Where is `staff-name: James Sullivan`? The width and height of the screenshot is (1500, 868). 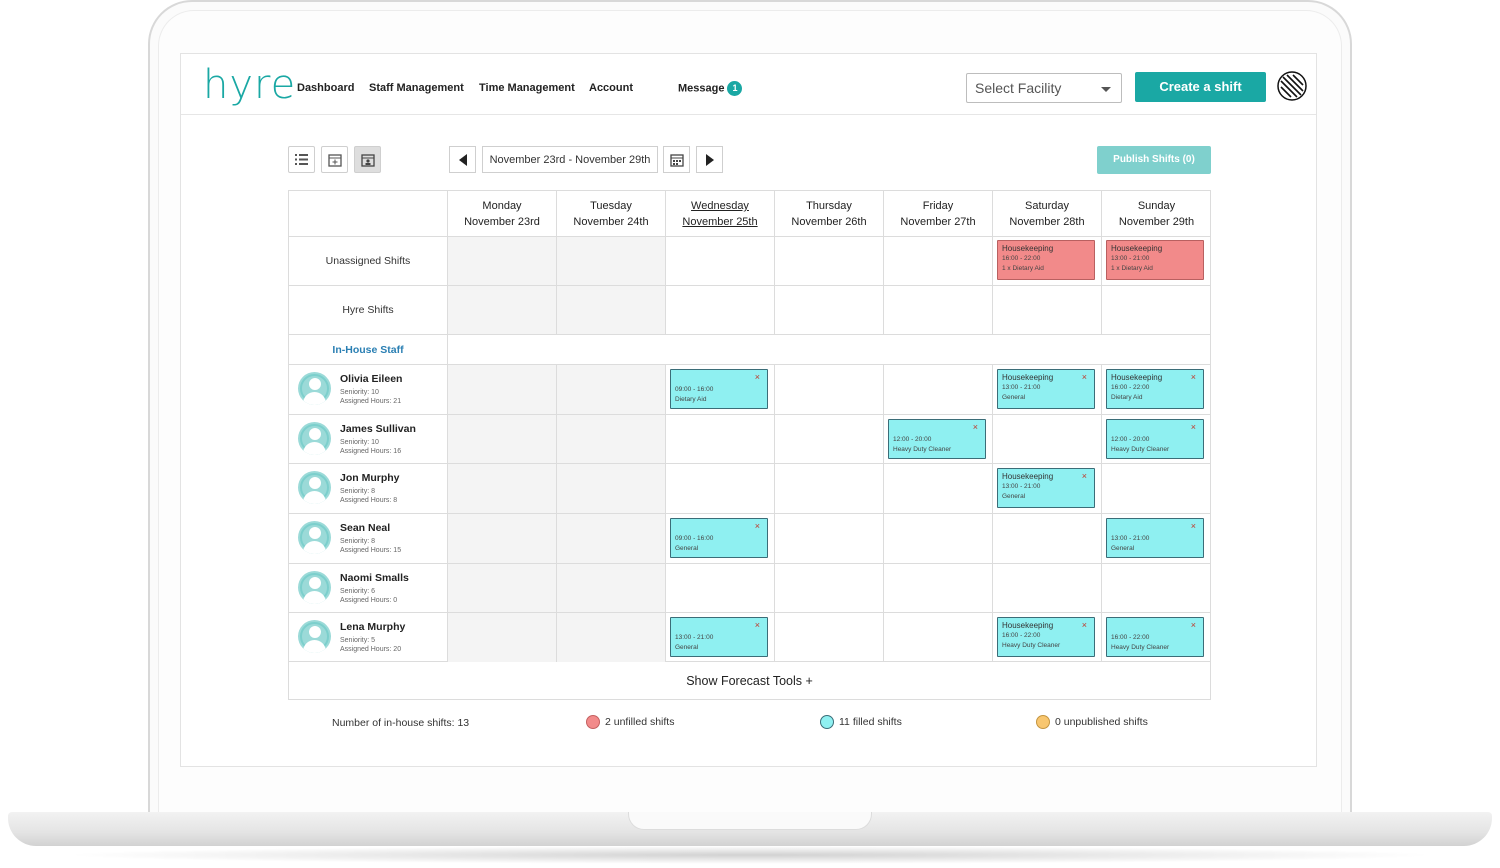
staff-name: James Sullivan is located at coordinates (378, 429).